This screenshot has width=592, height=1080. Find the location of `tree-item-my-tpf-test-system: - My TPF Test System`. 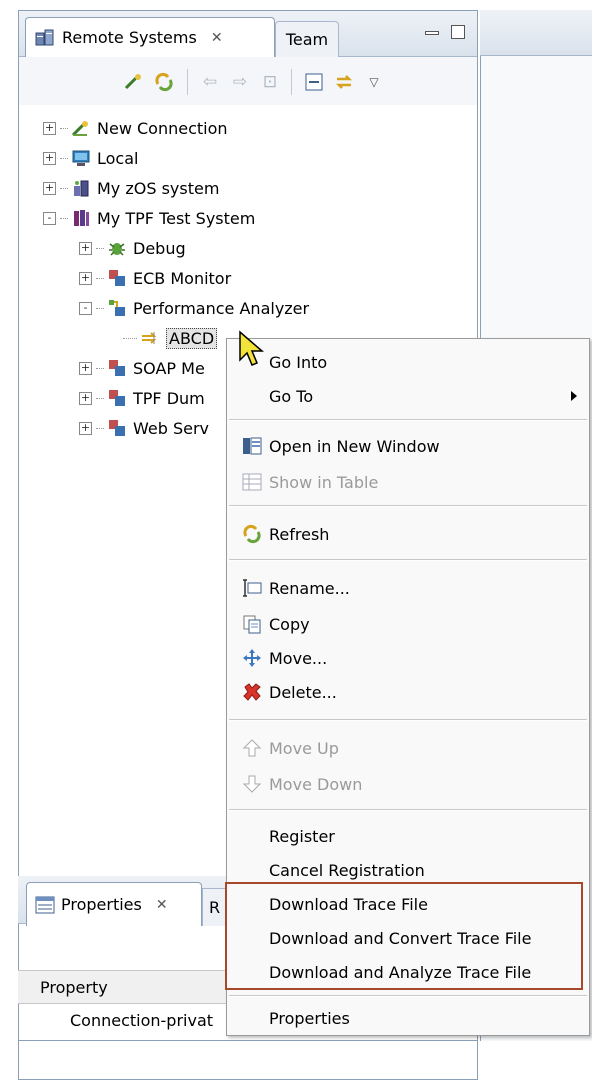

tree-item-my-tpf-test-system: - My TPF Test System is located at coordinates (149, 218).